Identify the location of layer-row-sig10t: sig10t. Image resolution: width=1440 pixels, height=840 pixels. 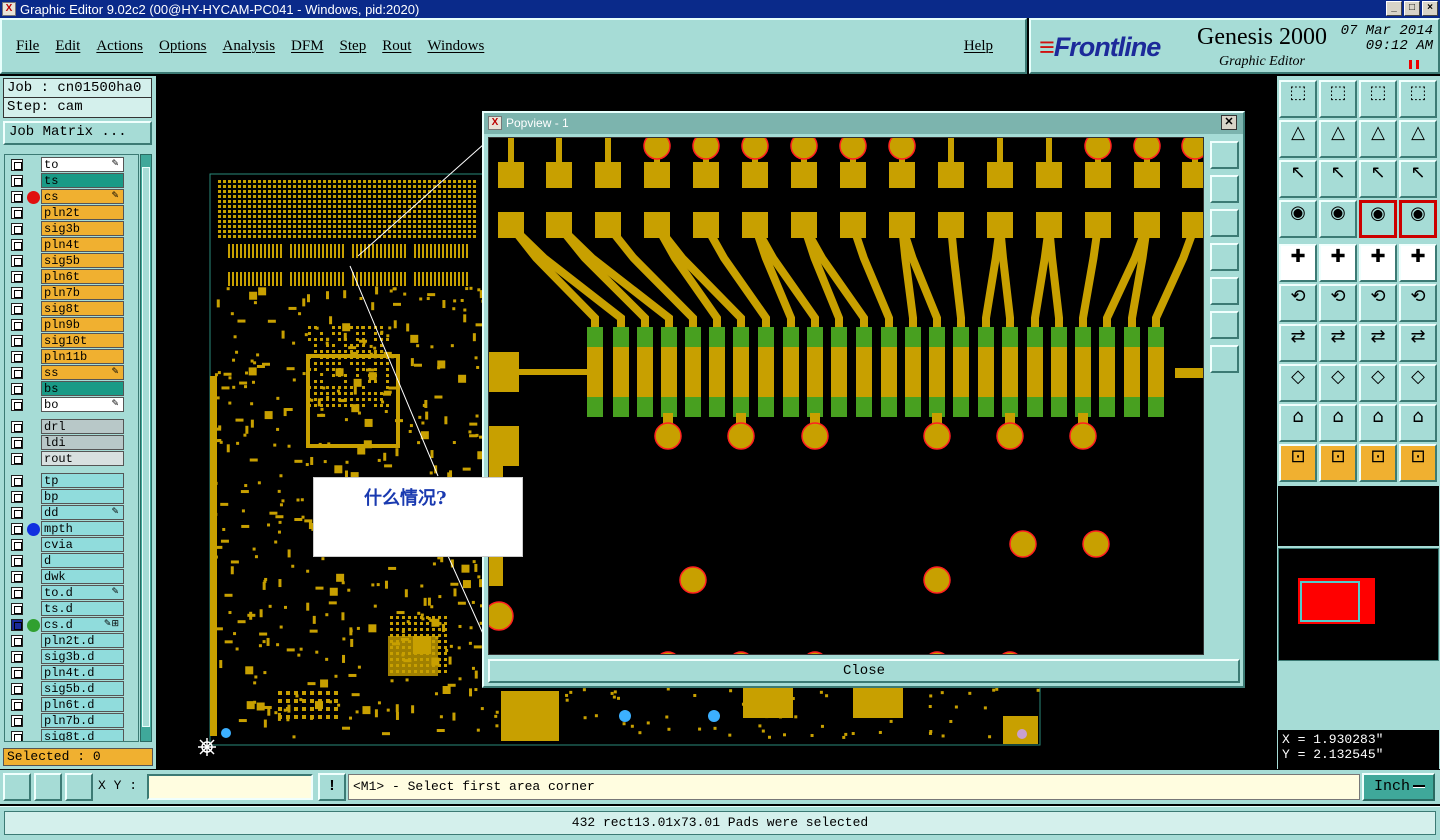
(71, 340).